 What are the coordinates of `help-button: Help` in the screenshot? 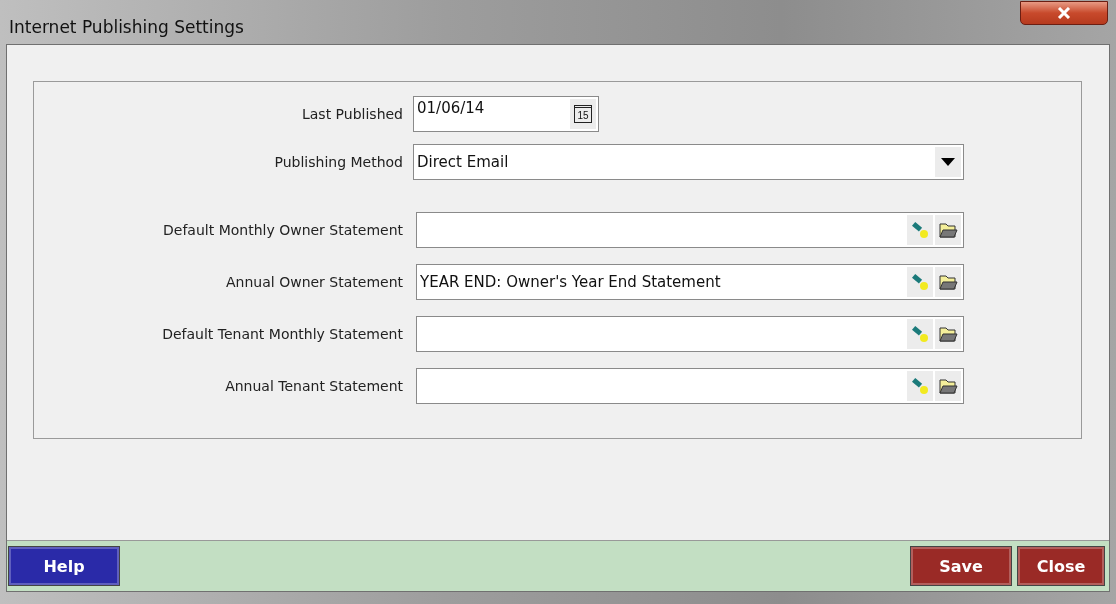 It's located at (64, 566).